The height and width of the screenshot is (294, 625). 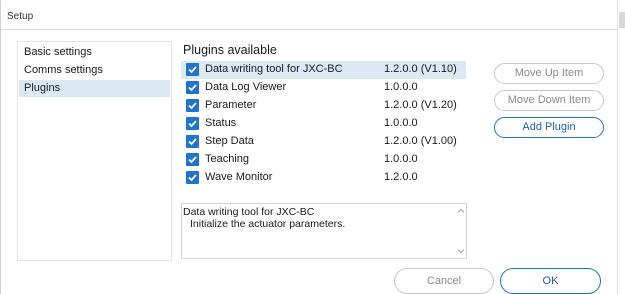 I want to click on nav-item-comms-settings: Comms settings, so click(x=94, y=70).